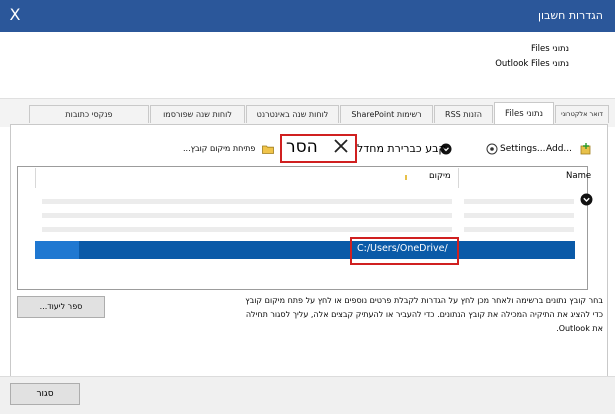 This screenshot has width=615, height=414. I want to click on remove-icon, so click(341, 146).